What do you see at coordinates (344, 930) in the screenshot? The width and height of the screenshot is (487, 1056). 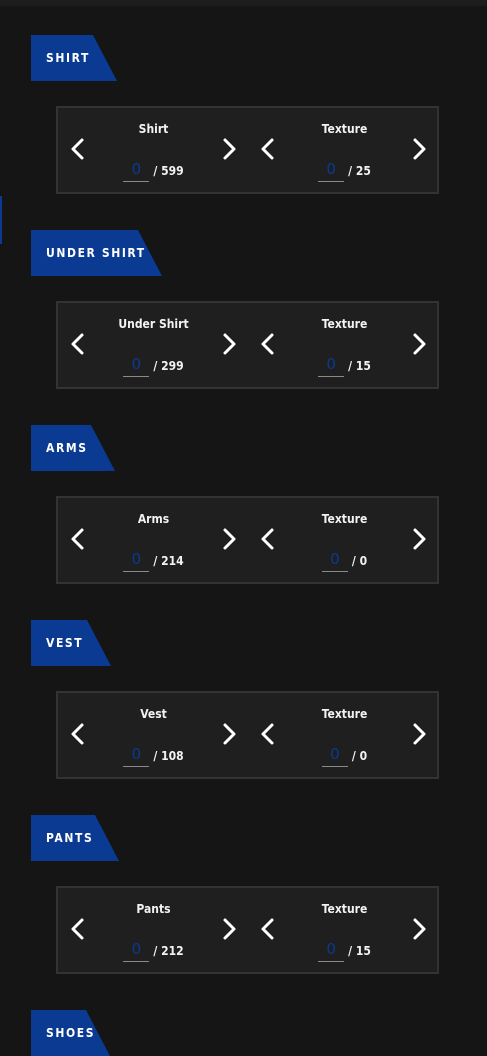 I see `pants-texture-selector: Texture / 15` at bounding box center [344, 930].